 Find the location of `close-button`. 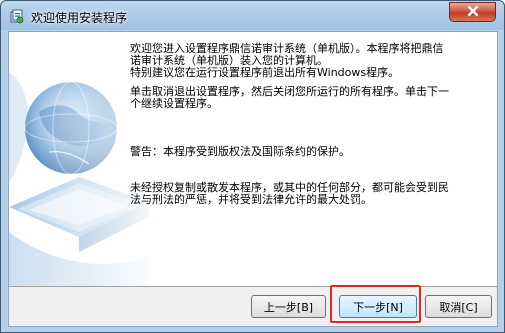

close-button is located at coordinates (472, 12).